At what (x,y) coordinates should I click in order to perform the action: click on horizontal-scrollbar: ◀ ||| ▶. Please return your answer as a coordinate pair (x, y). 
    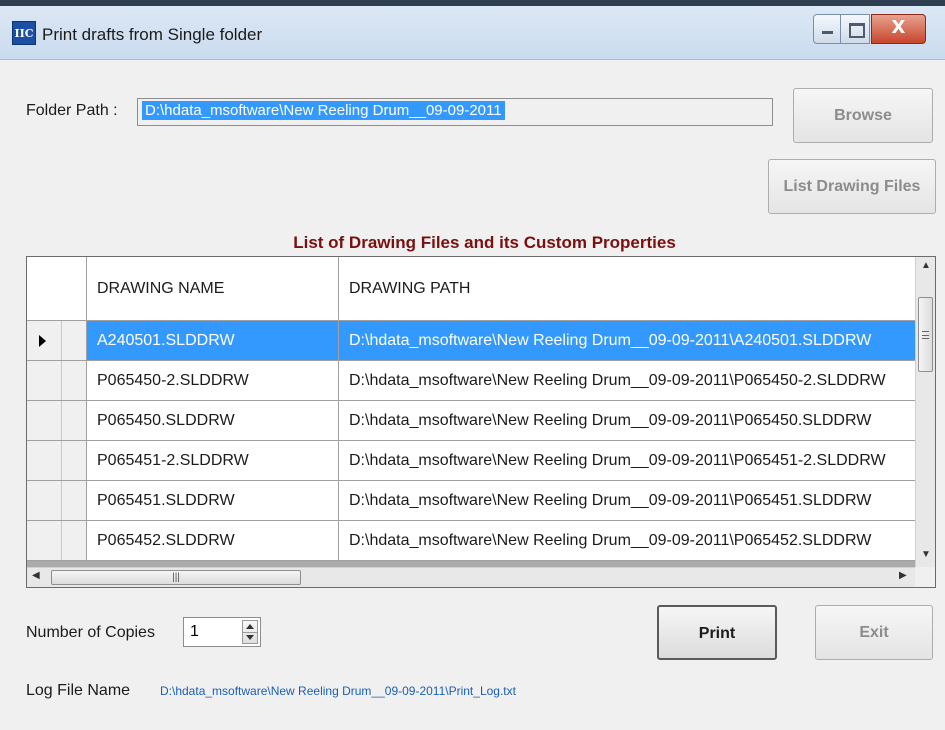
    Looking at the image, I should click on (471, 577).